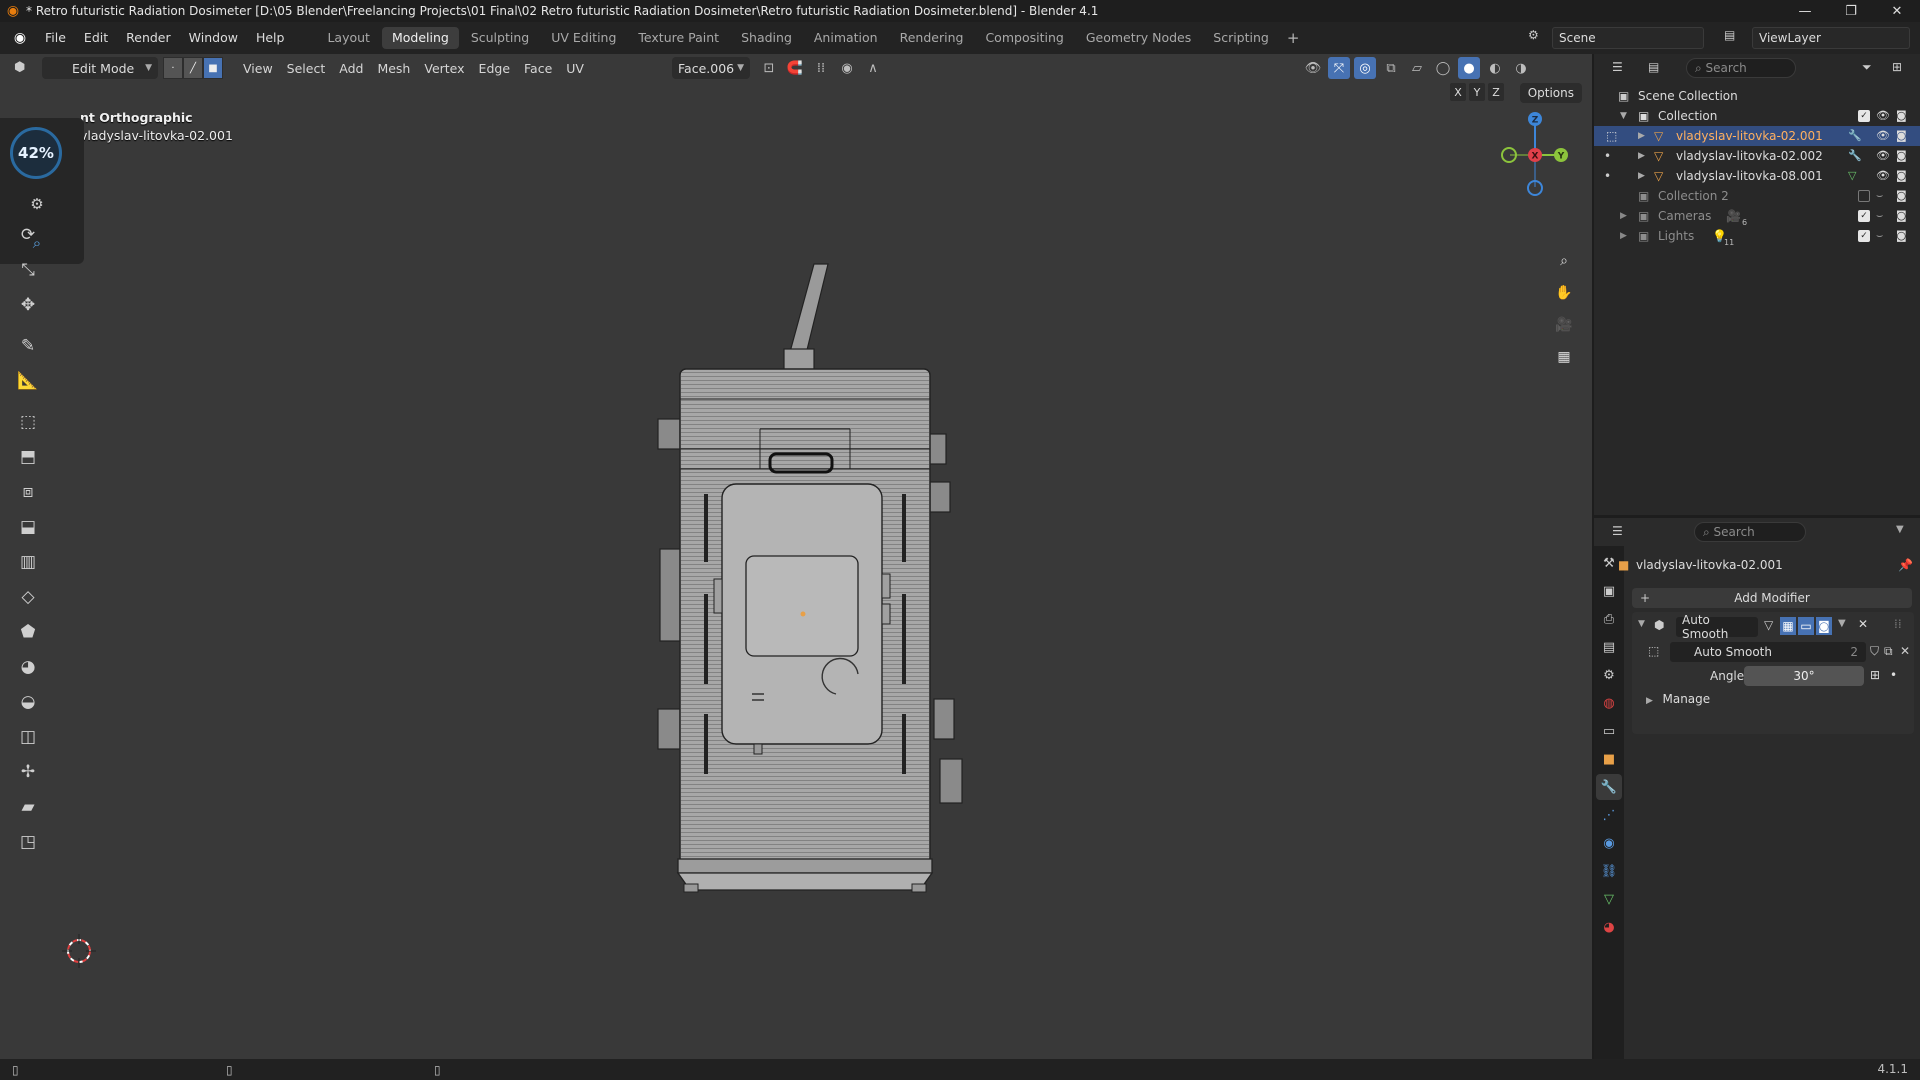 This screenshot has height=1080, width=1920. I want to click on zoom-icon: ⌕, so click(1564, 261).